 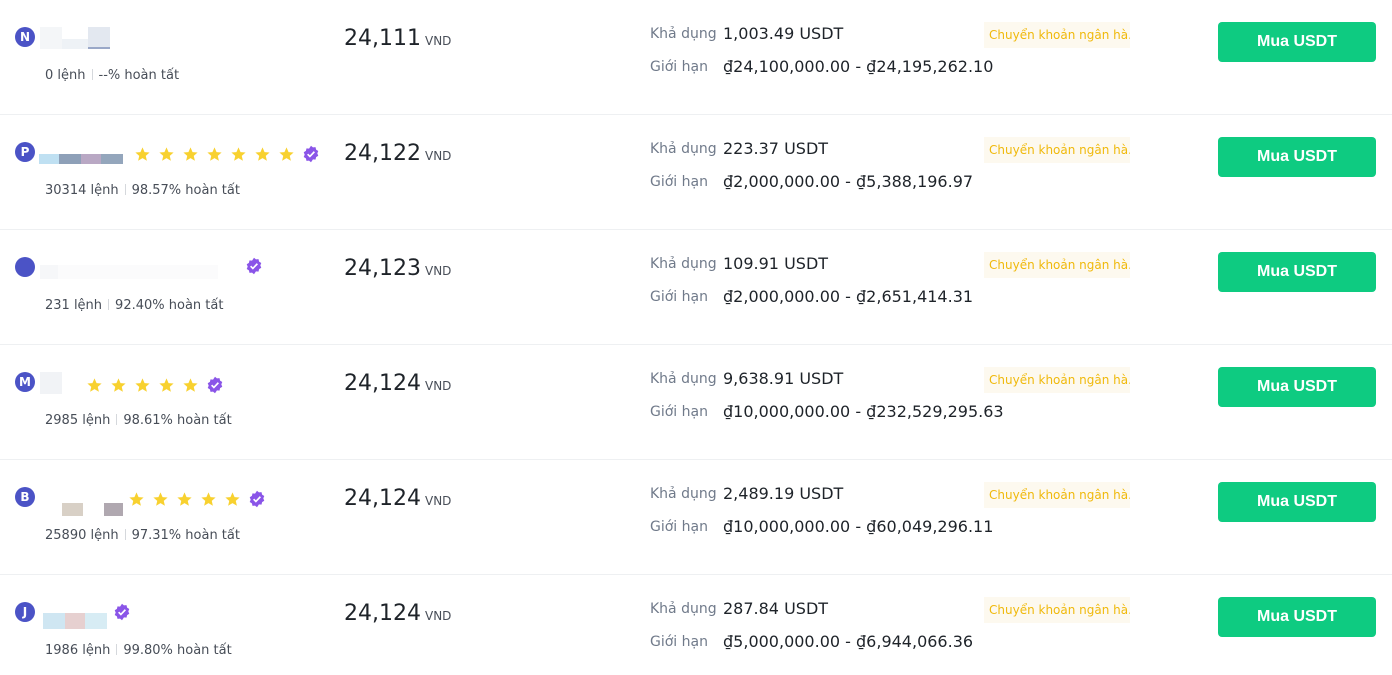 I want to click on merchant-stats: 2985 lệnh 98.61% hoàn tất, so click(x=138, y=420).